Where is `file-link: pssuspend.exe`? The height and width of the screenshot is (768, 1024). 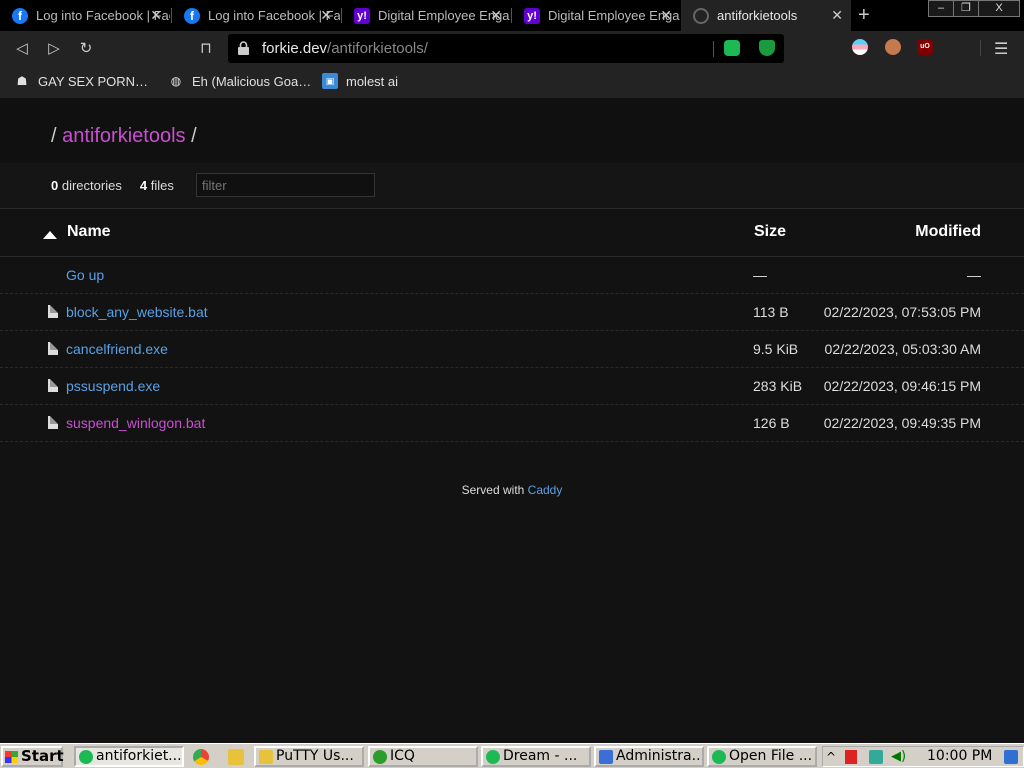
file-link: pssuspend.exe is located at coordinates (113, 386).